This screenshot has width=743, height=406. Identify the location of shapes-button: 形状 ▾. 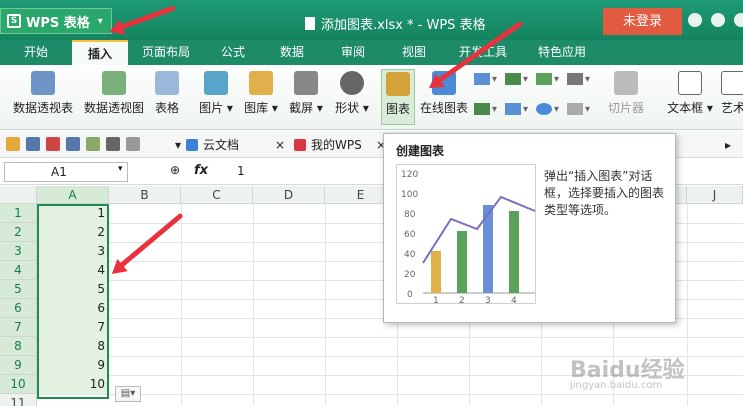
(352, 92).